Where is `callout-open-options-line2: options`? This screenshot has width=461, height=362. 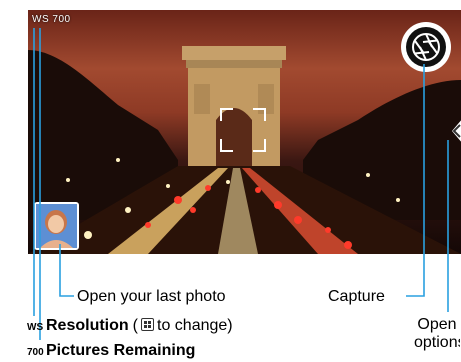
callout-open-options-line2: options is located at coordinates (437, 342).